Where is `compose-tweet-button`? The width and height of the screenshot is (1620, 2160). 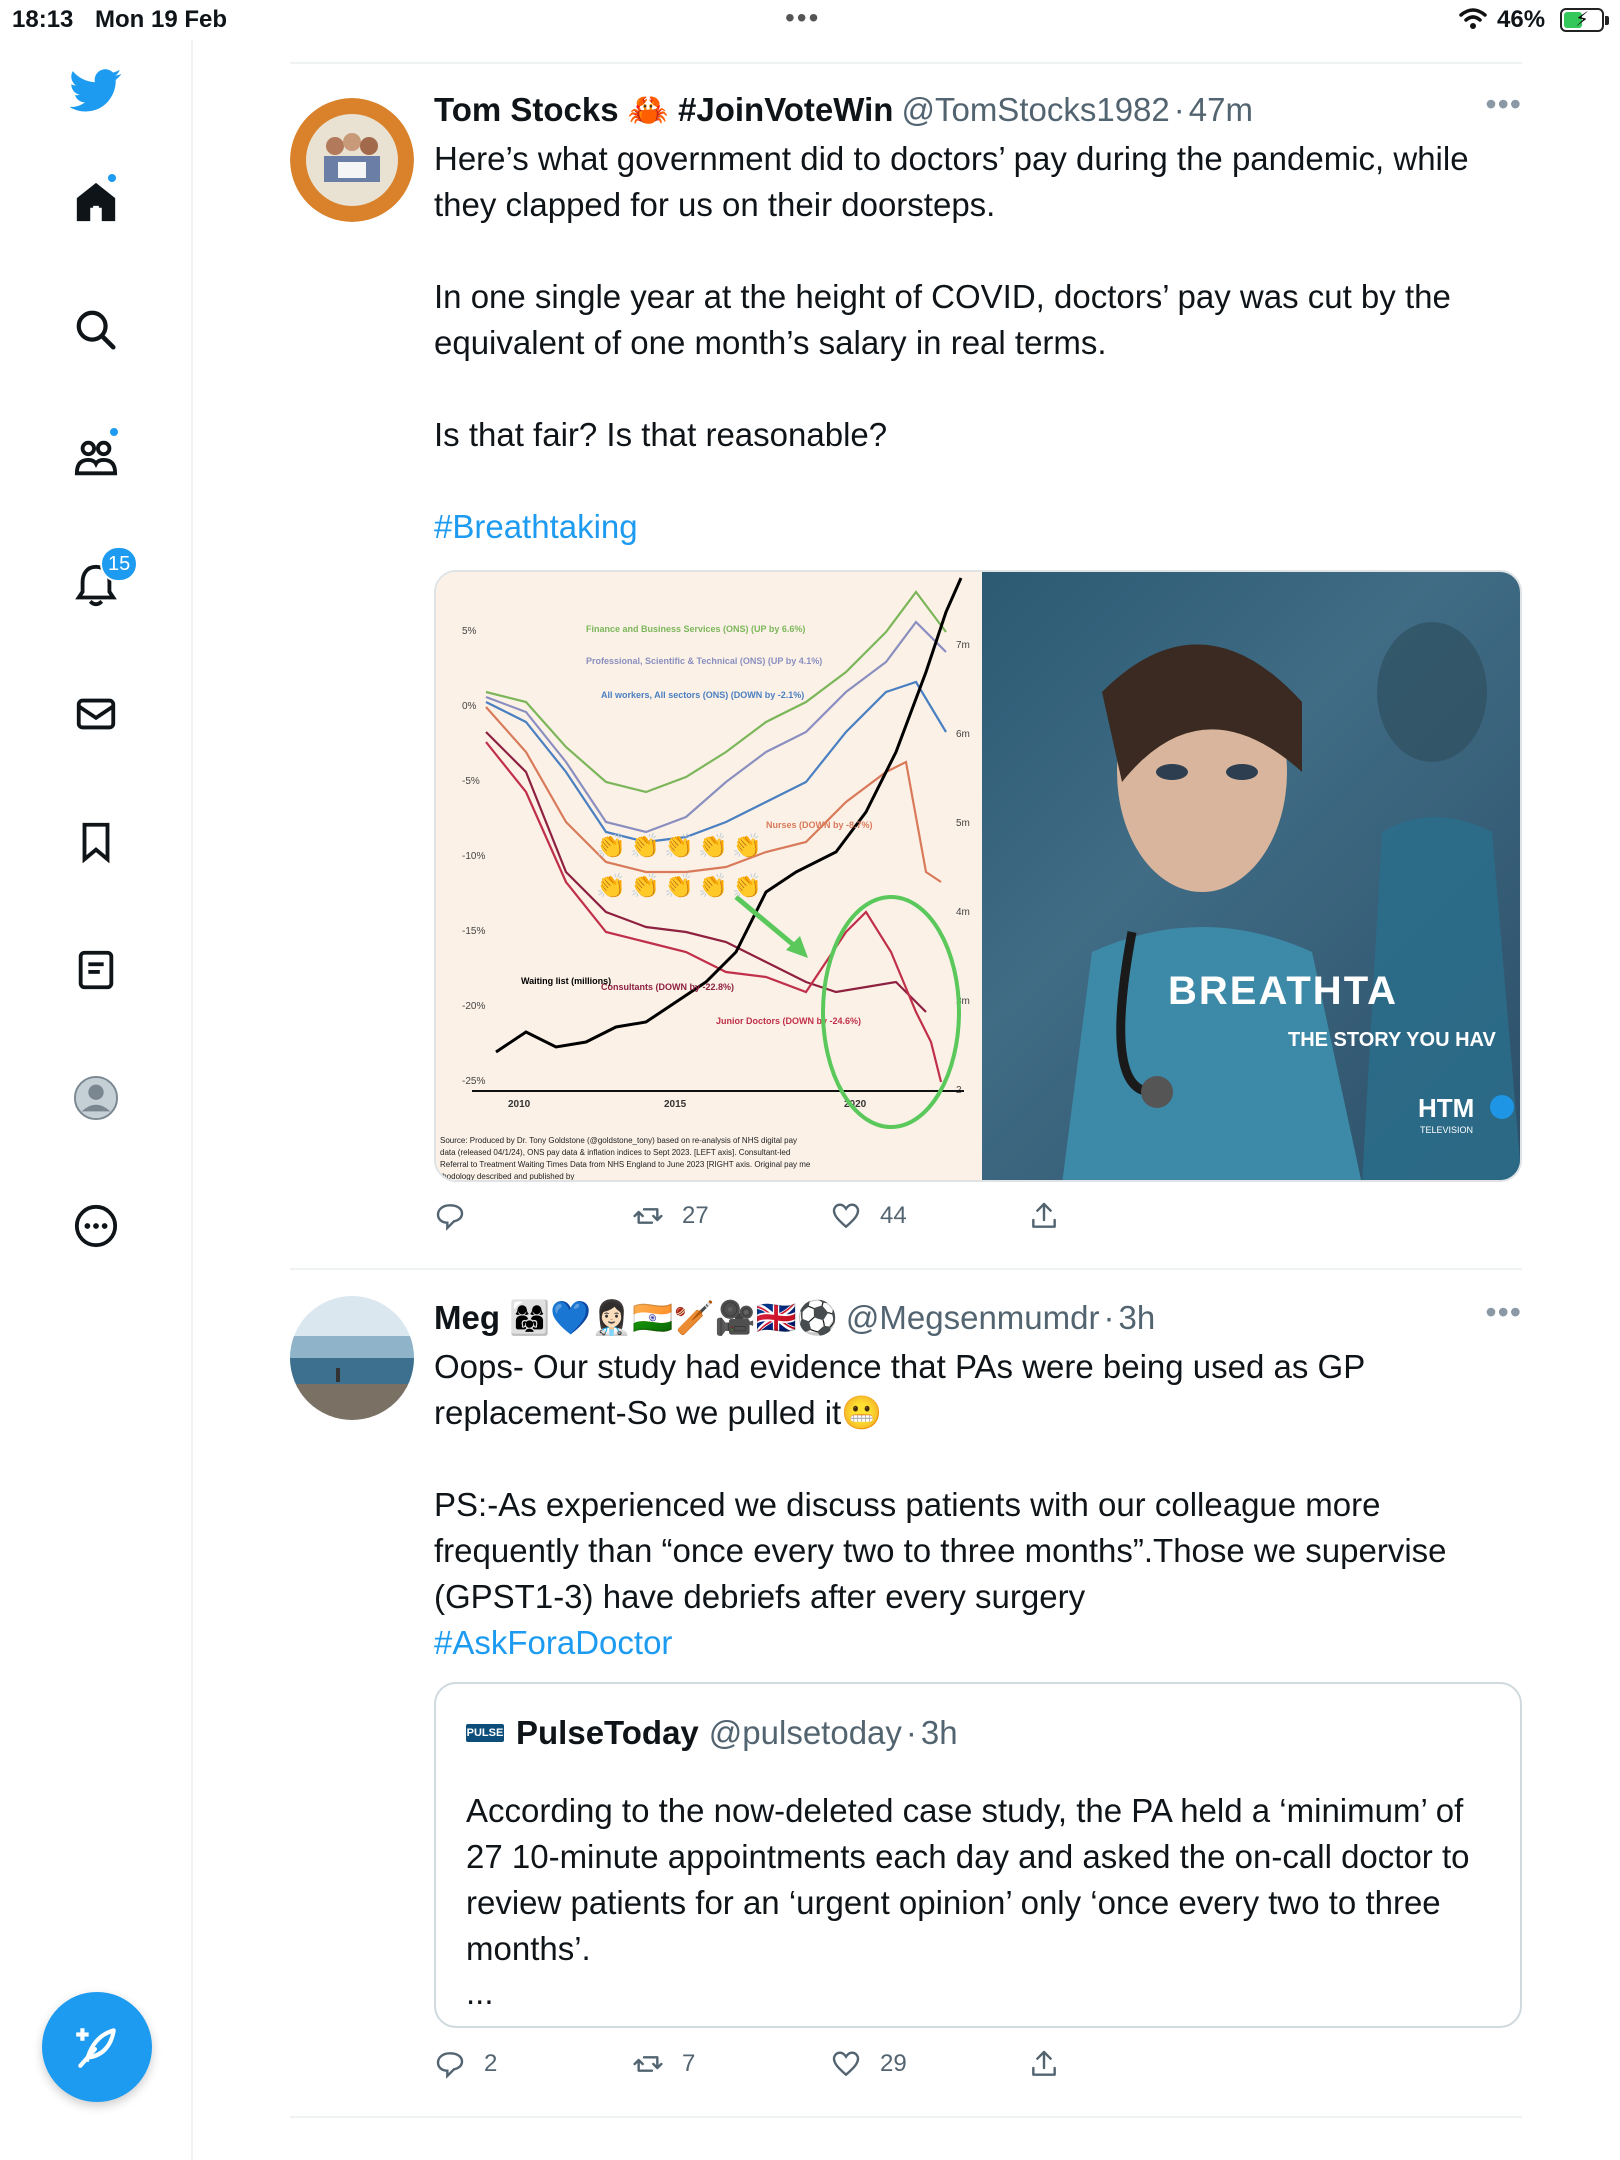
compose-tweet-button is located at coordinates (97, 2047).